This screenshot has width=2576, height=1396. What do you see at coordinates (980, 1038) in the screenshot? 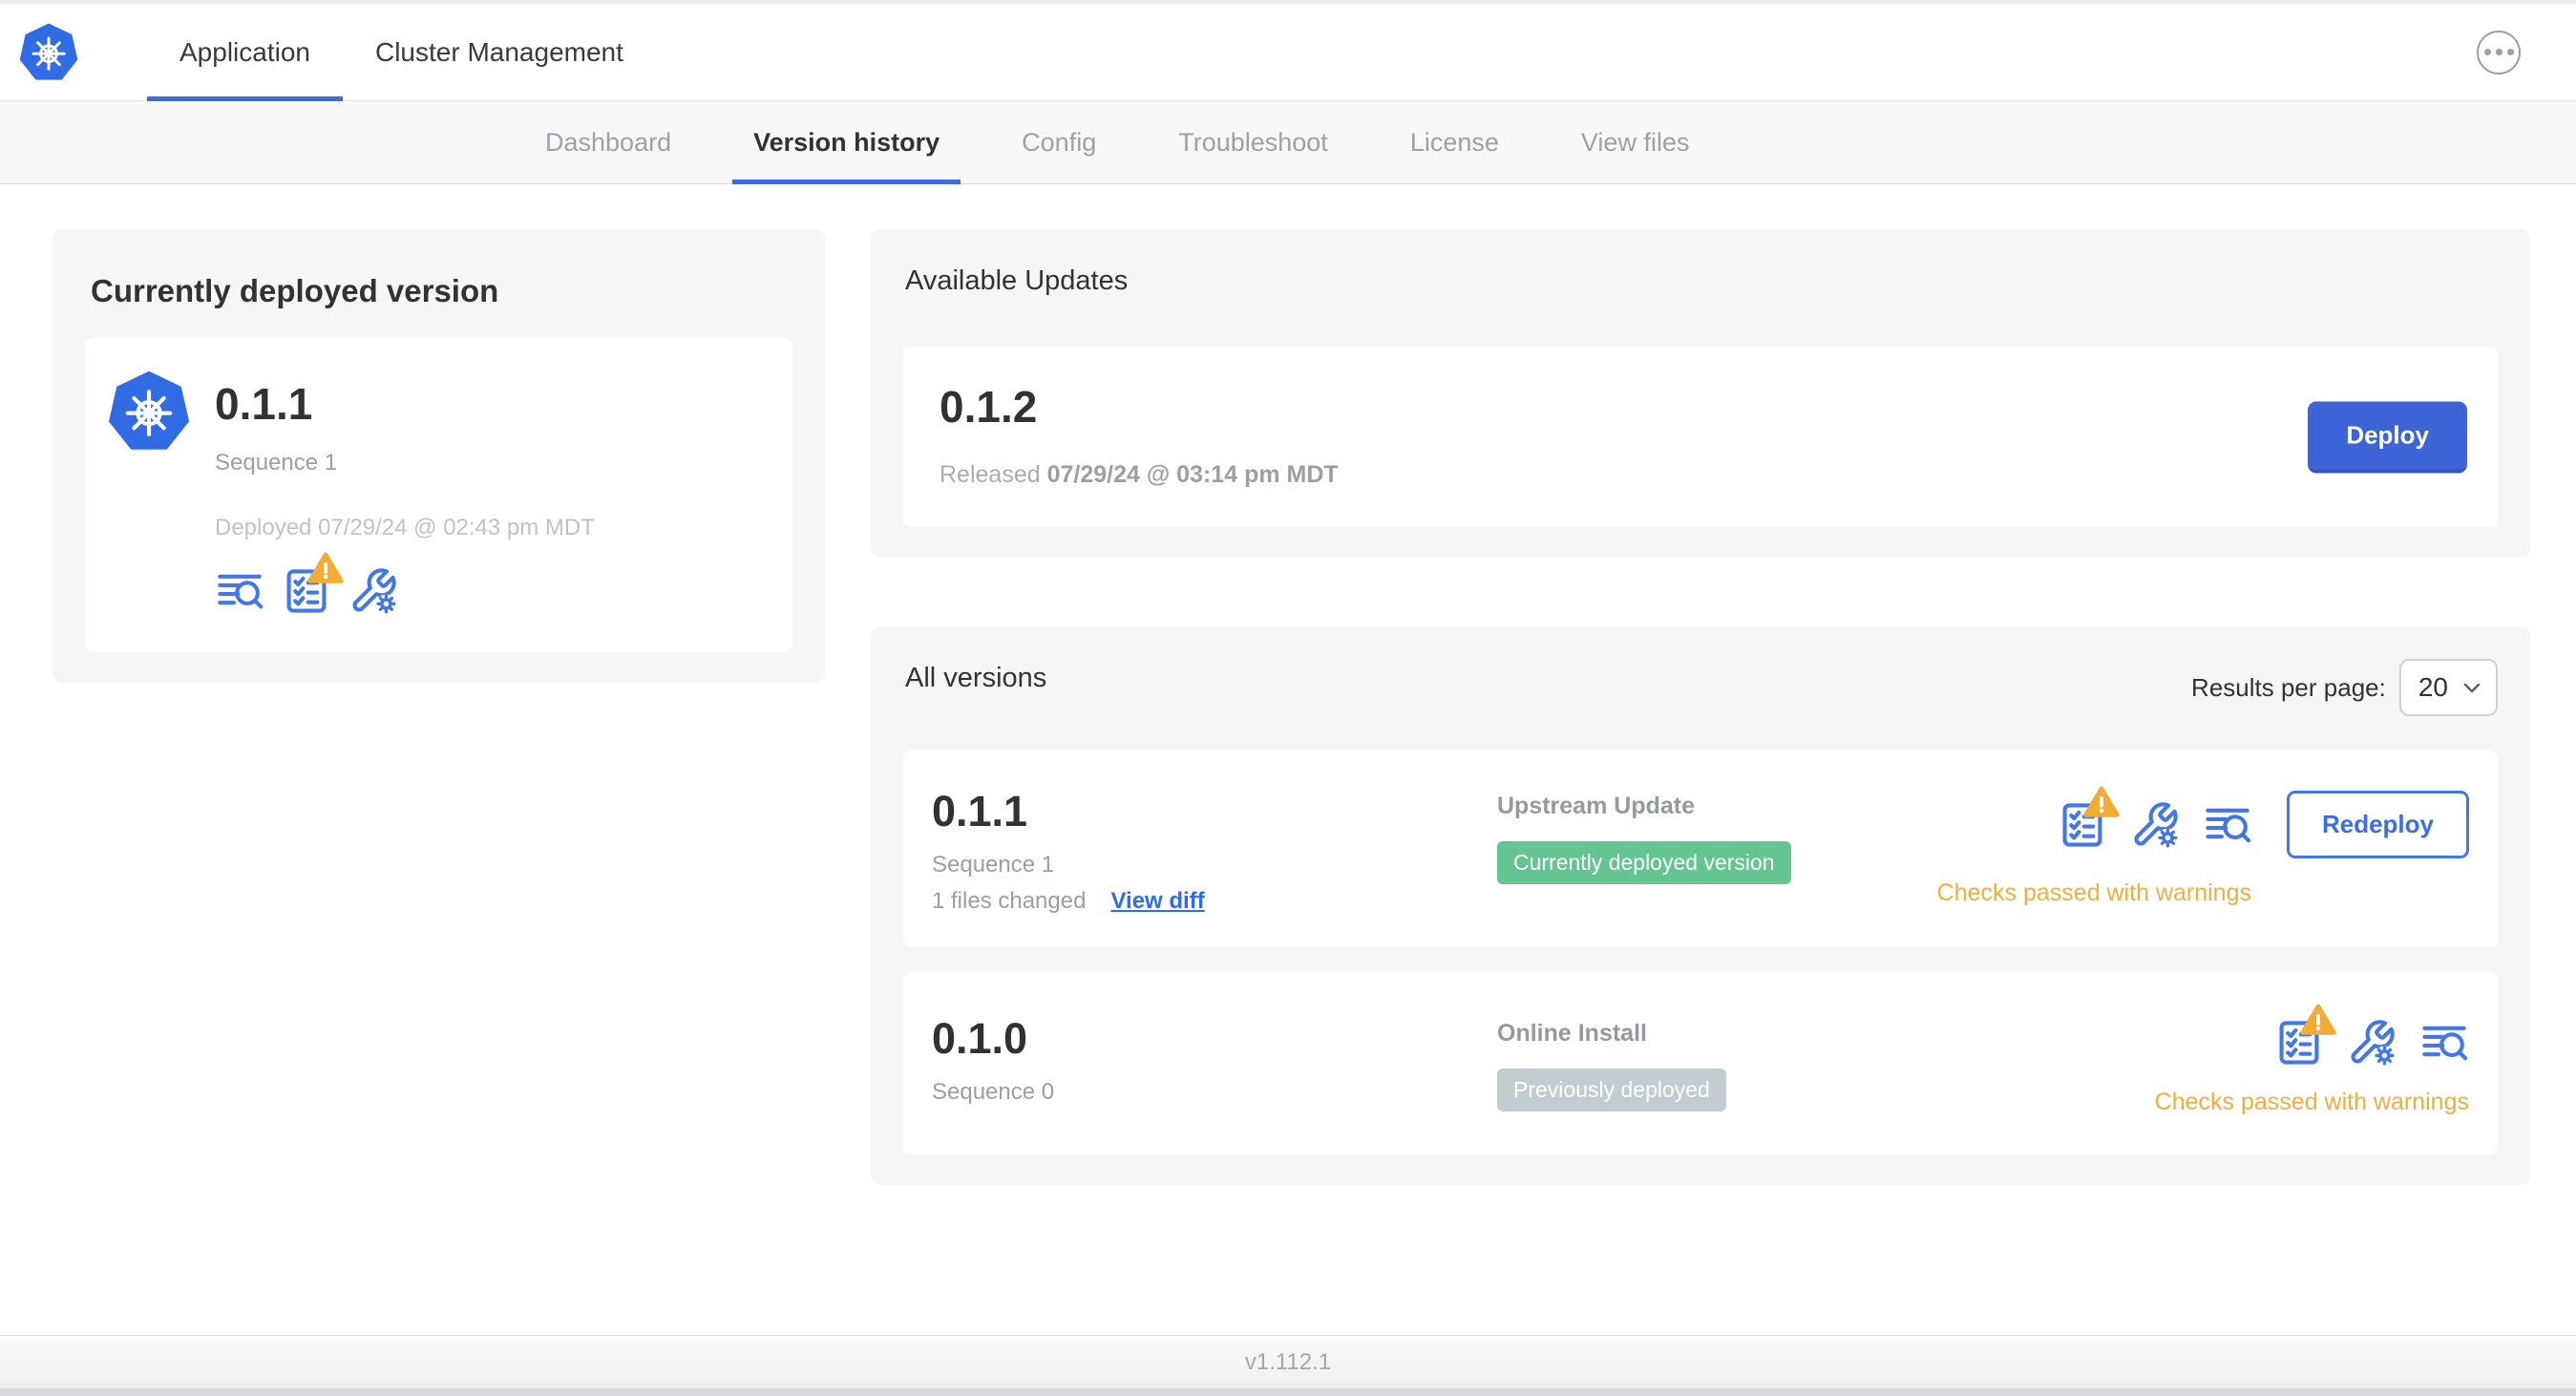
I see `row-version-number: 0.1.0` at bounding box center [980, 1038].